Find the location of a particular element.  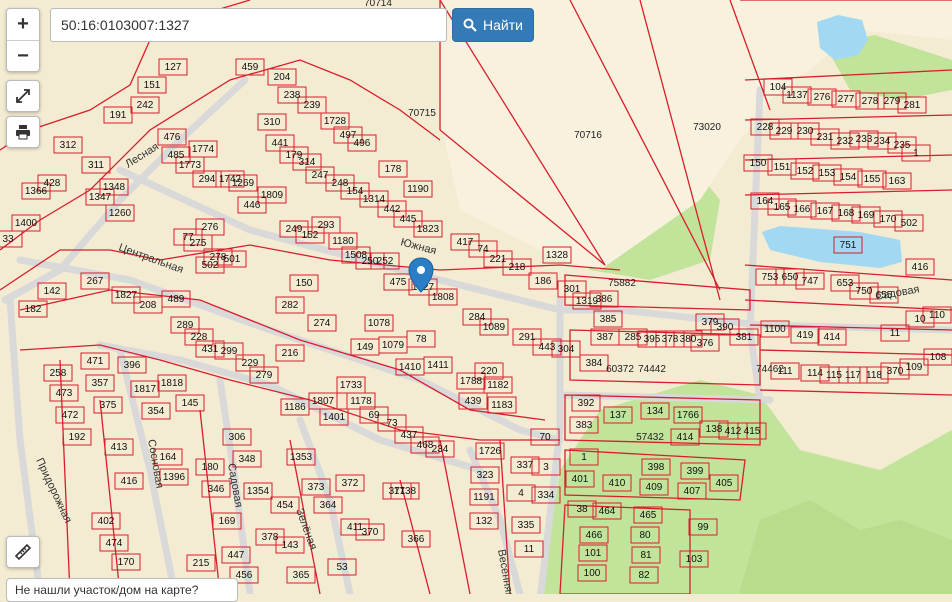

parcel-label: 117 is located at coordinates (853, 375).